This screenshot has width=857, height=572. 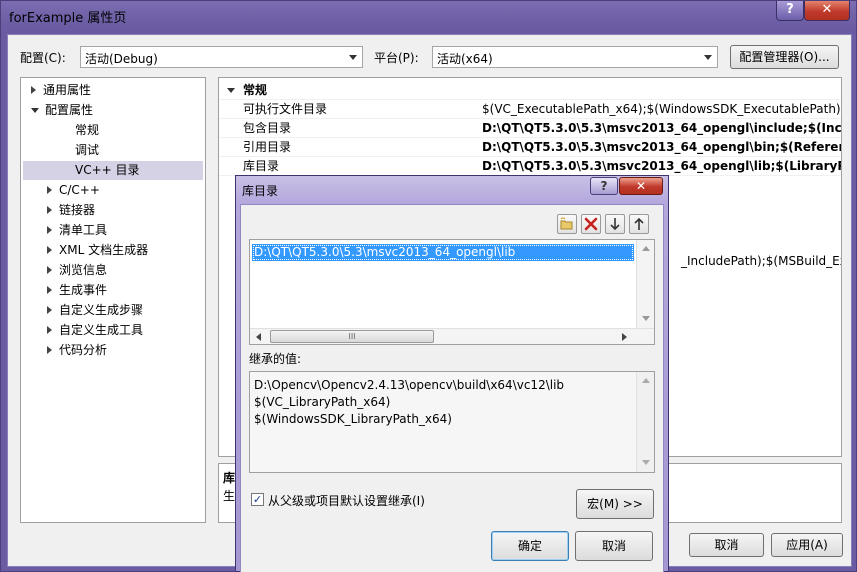 I want to click on list-hscroll: III, so click(x=452, y=336).